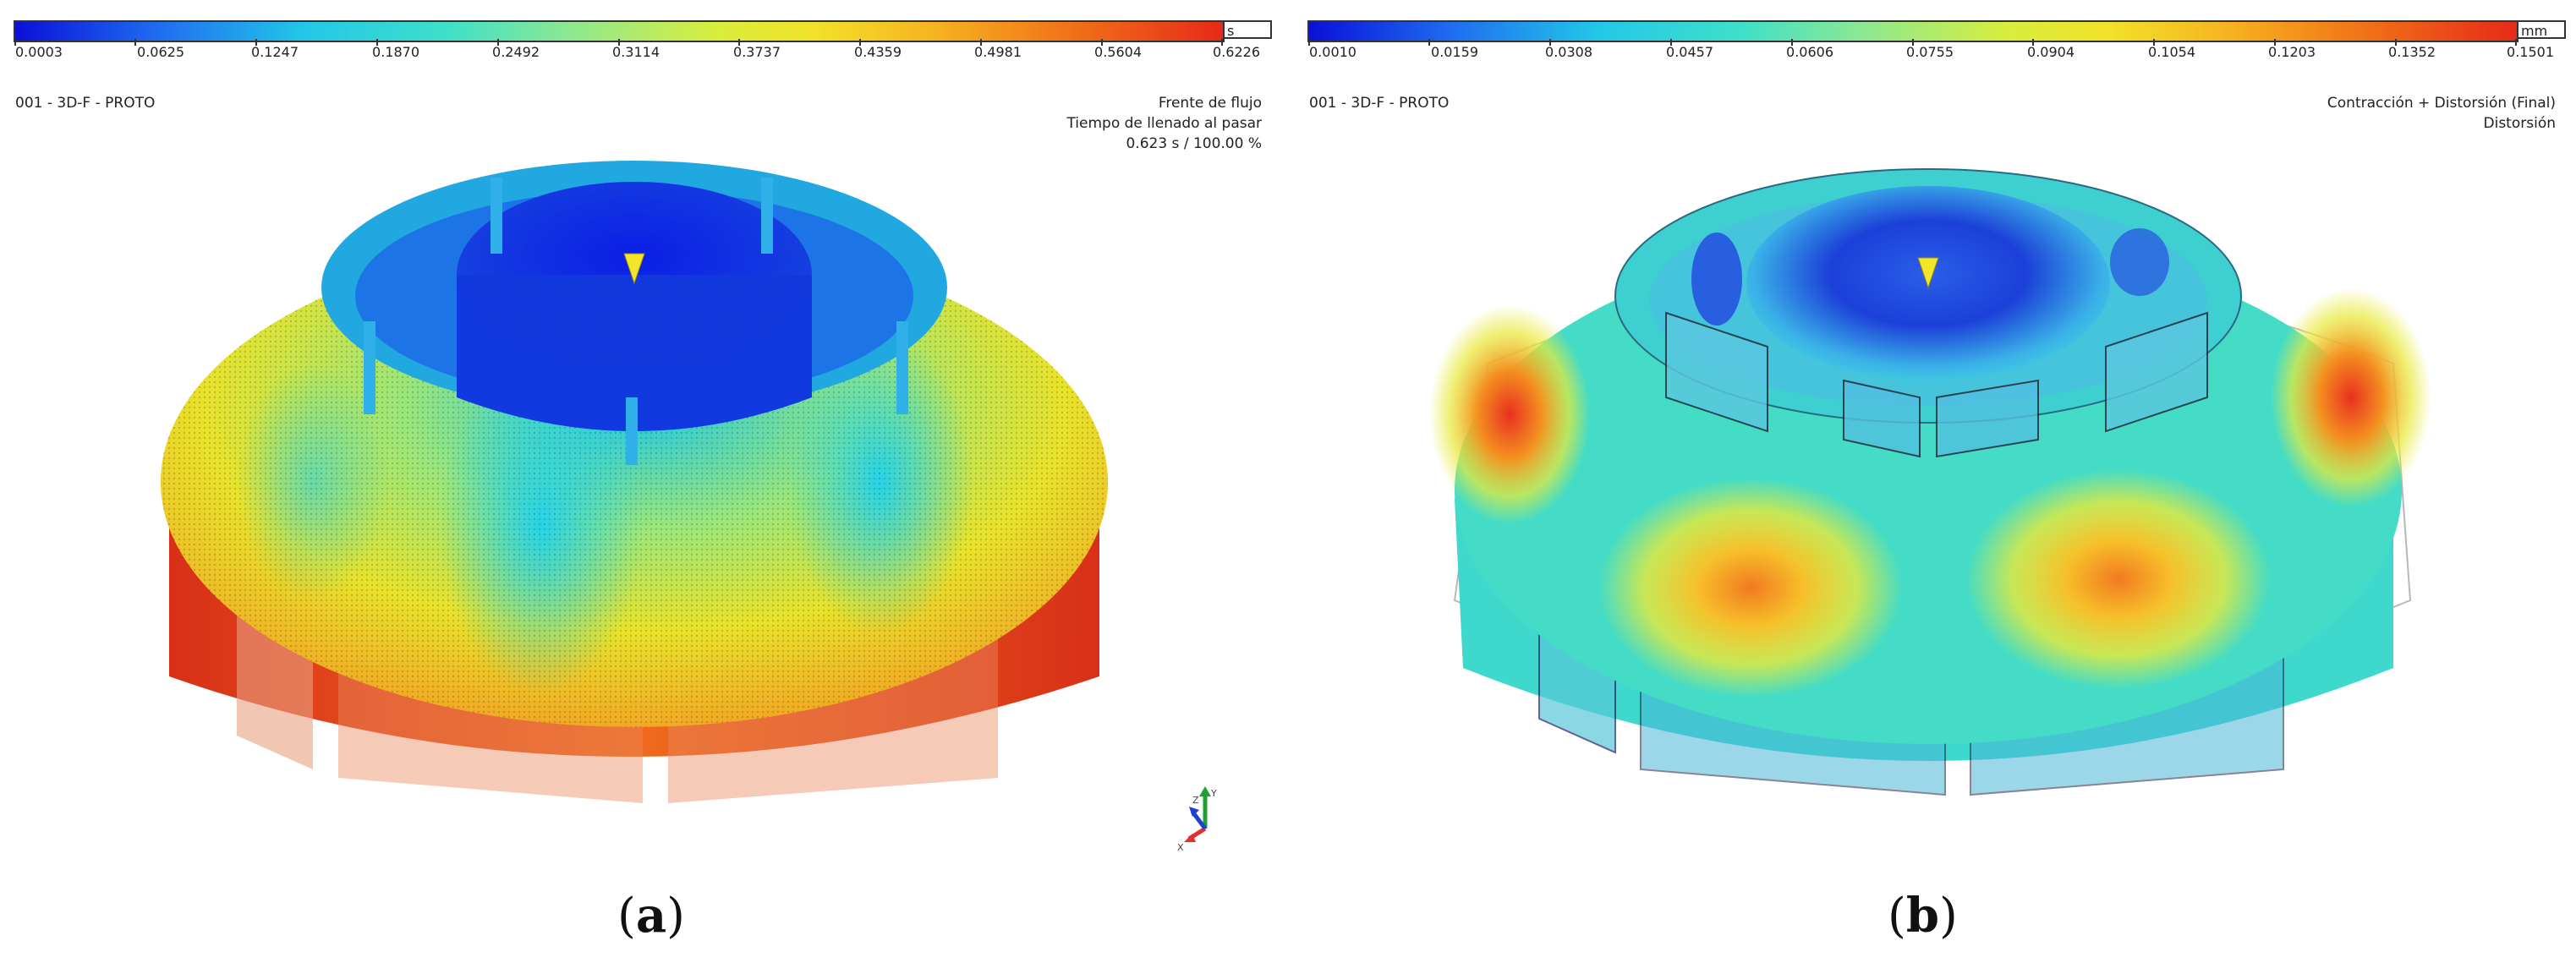  I want to click on caption-b: (b), so click(1923, 916).